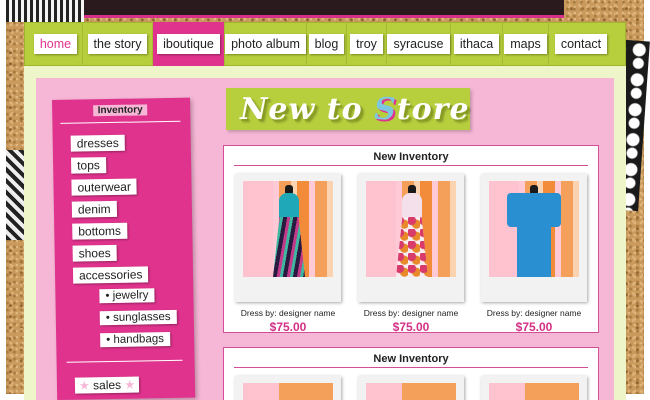 The height and width of the screenshot is (400, 650). What do you see at coordinates (94, 253) in the screenshot?
I see `sidebar-item-shoes: shoes` at bounding box center [94, 253].